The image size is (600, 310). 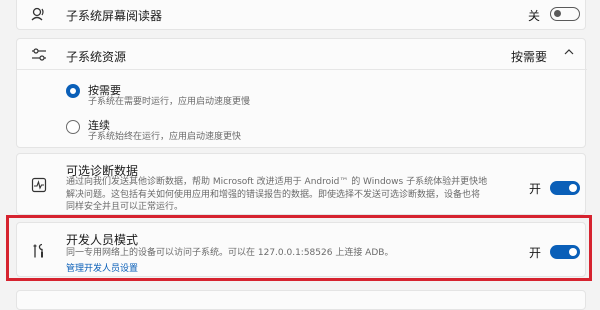 What do you see at coordinates (39, 185) in the screenshot?
I see `diagnostics-icon` at bounding box center [39, 185].